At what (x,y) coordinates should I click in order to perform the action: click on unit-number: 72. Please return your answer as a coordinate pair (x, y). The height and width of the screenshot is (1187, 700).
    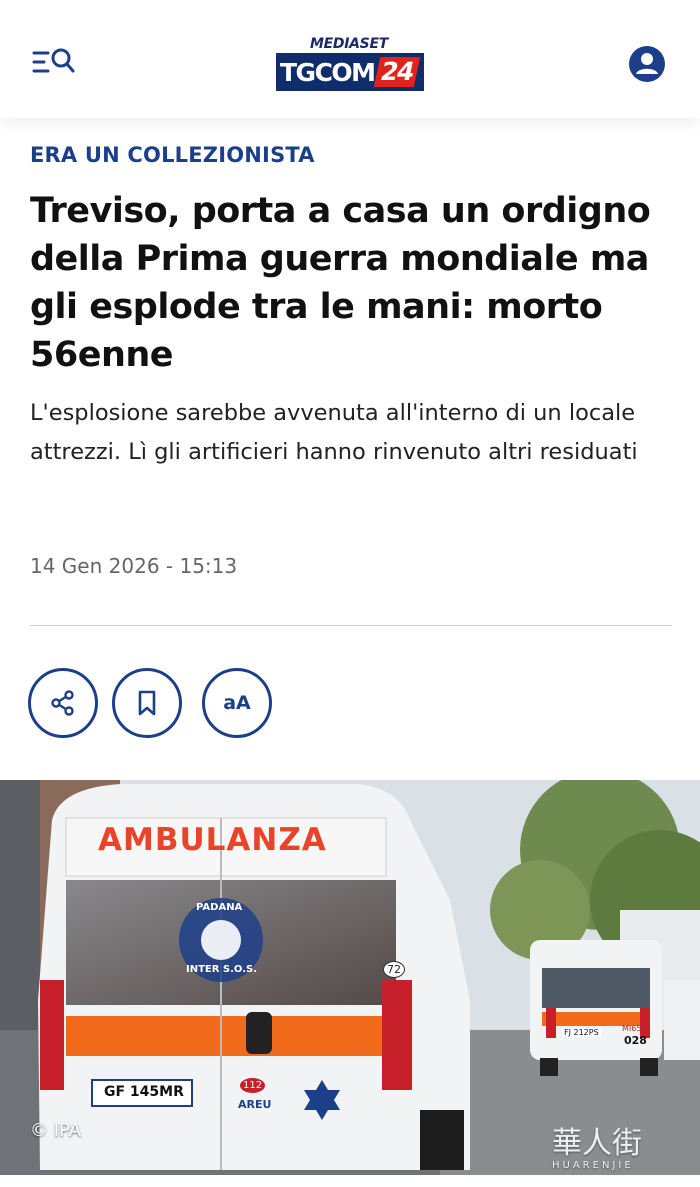
    Looking at the image, I should click on (394, 969).